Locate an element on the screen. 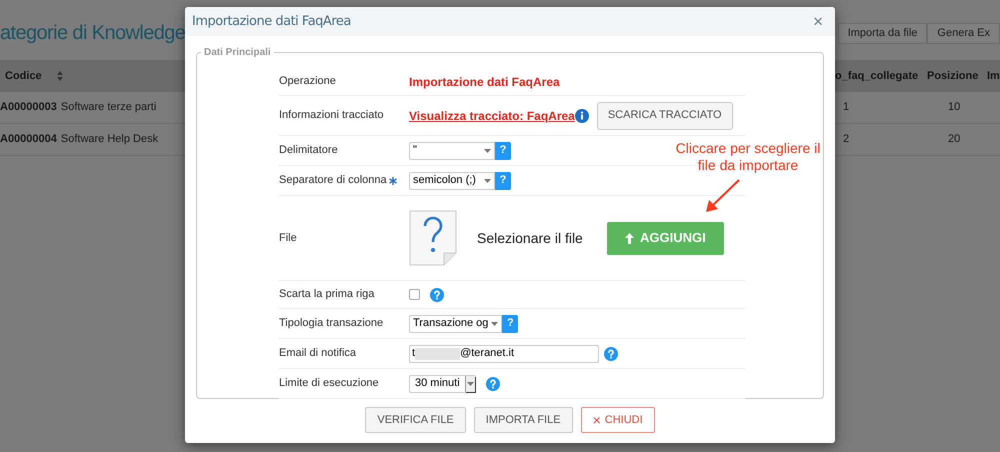 The height and width of the screenshot is (452, 1000). unknown-file-icon is located at coordinates (433, 238).